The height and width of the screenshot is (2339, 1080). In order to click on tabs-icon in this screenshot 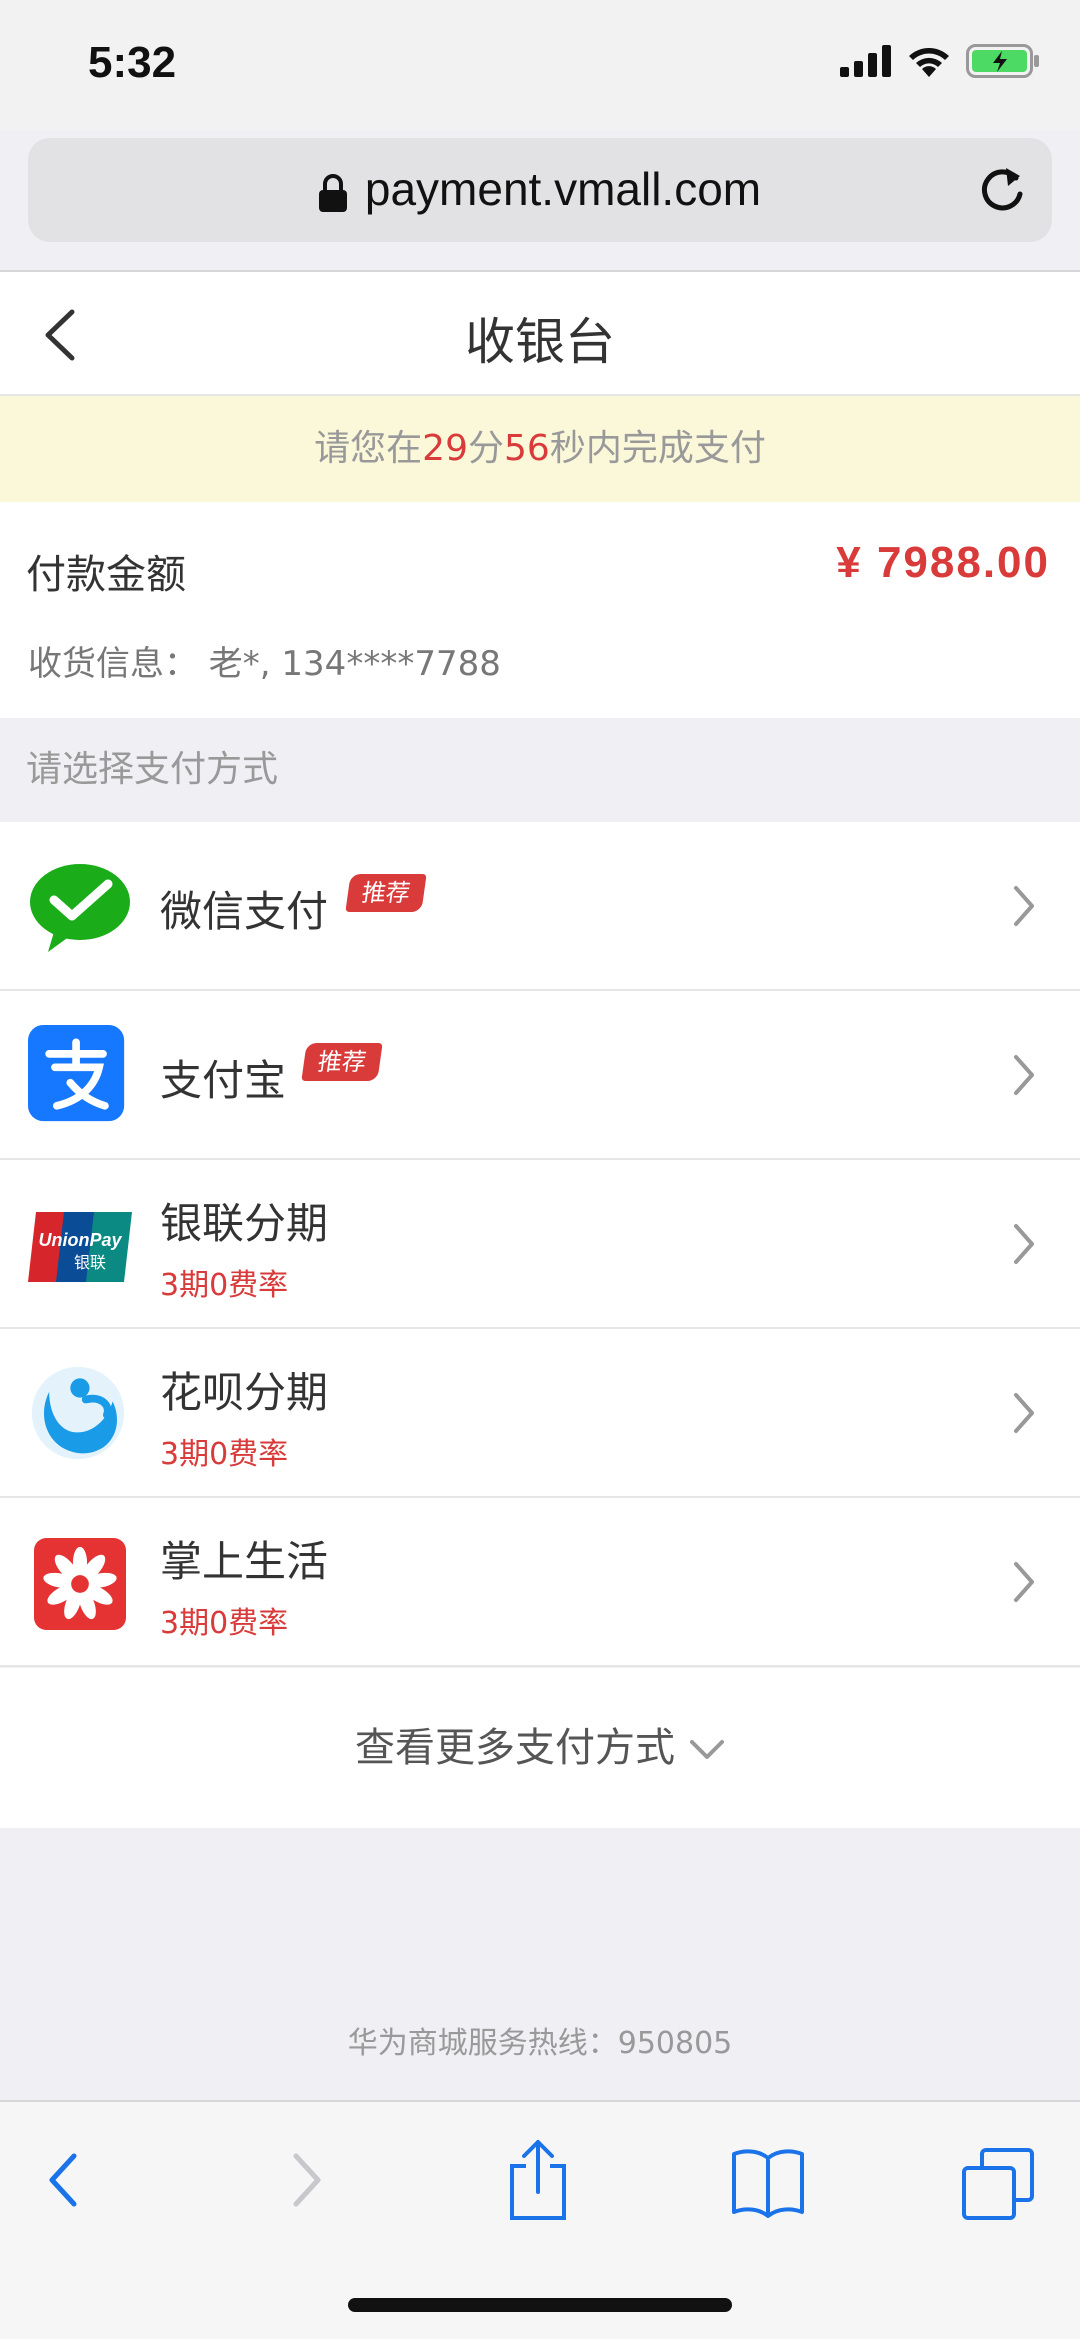, I will do `click(998, 2184)`.